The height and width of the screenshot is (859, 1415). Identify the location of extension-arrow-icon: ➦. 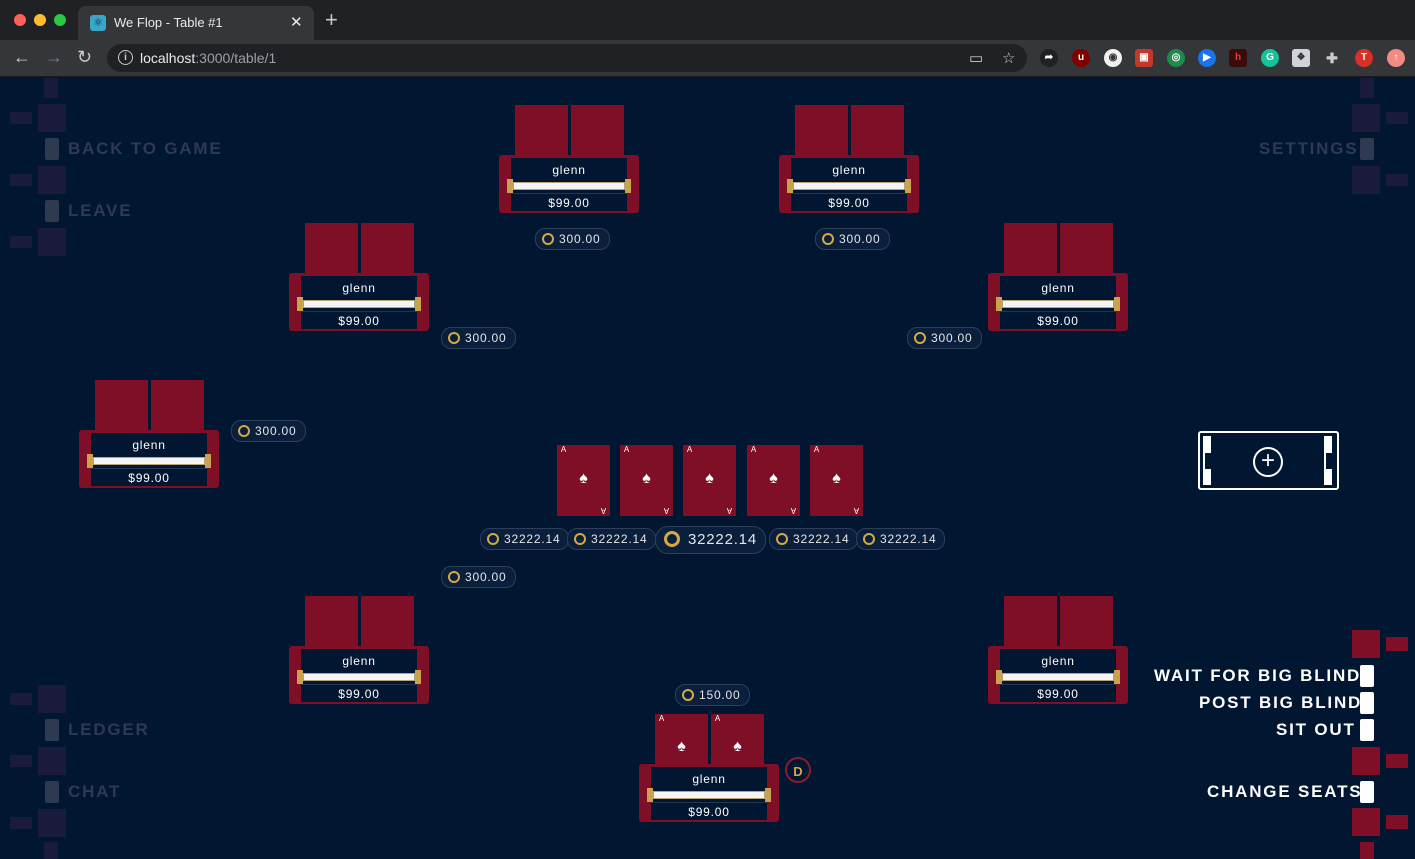
(1049, 58).